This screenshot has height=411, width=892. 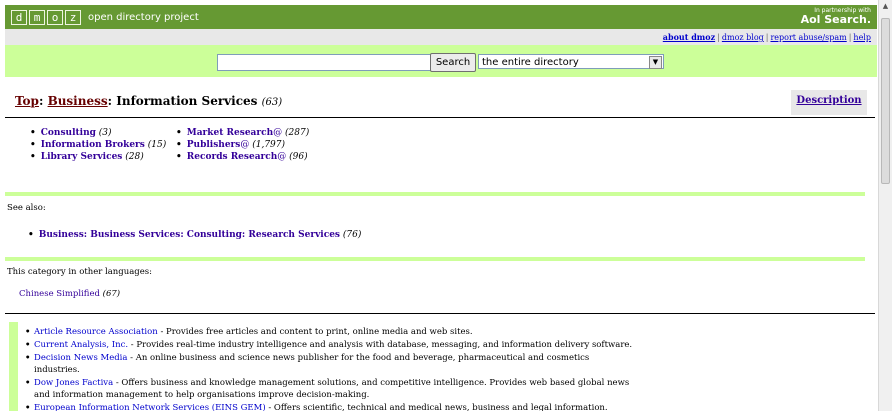 I want to click on search-scope-select: the entire directory ▼, so click(x=571, y=61).